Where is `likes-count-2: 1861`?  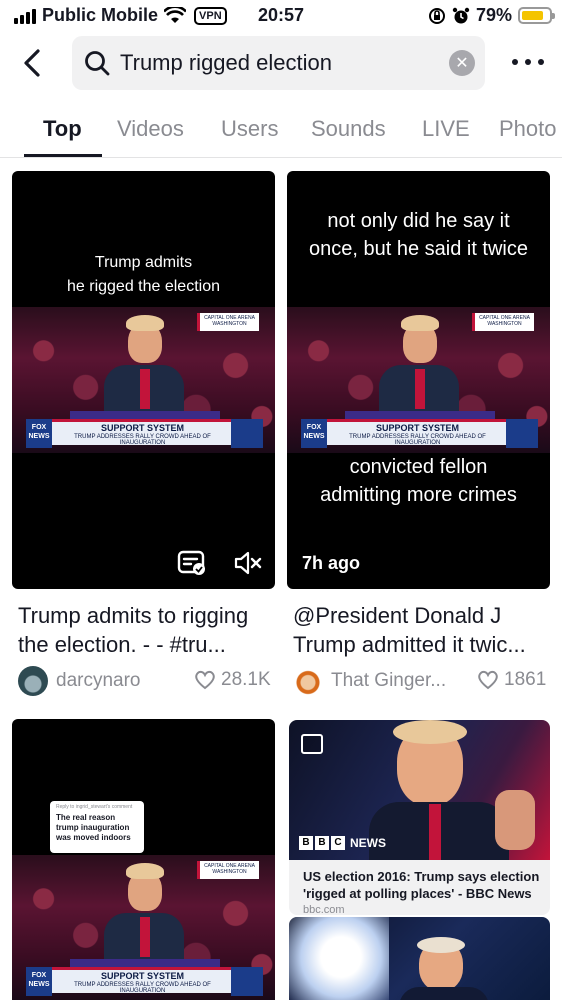 likes-count-2: 1861 is located at coordinates (511, 680).